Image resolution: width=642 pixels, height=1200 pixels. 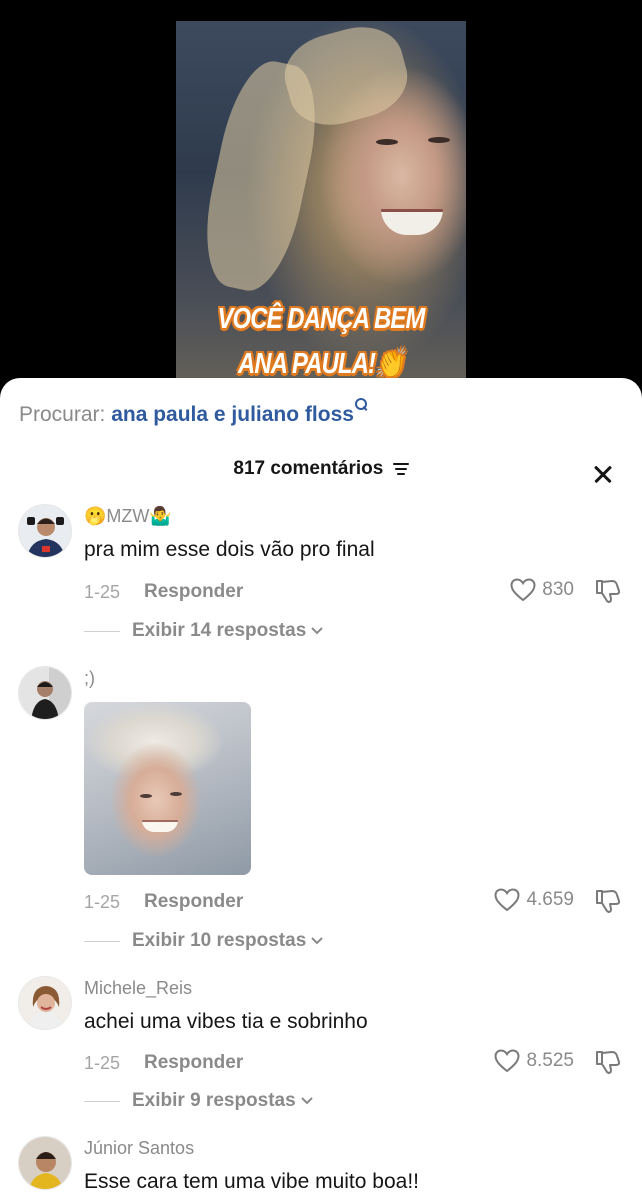 I want to click on comment-text: Esse cara tem uma vibe muito boa!!, so click(x=251, y=1181).